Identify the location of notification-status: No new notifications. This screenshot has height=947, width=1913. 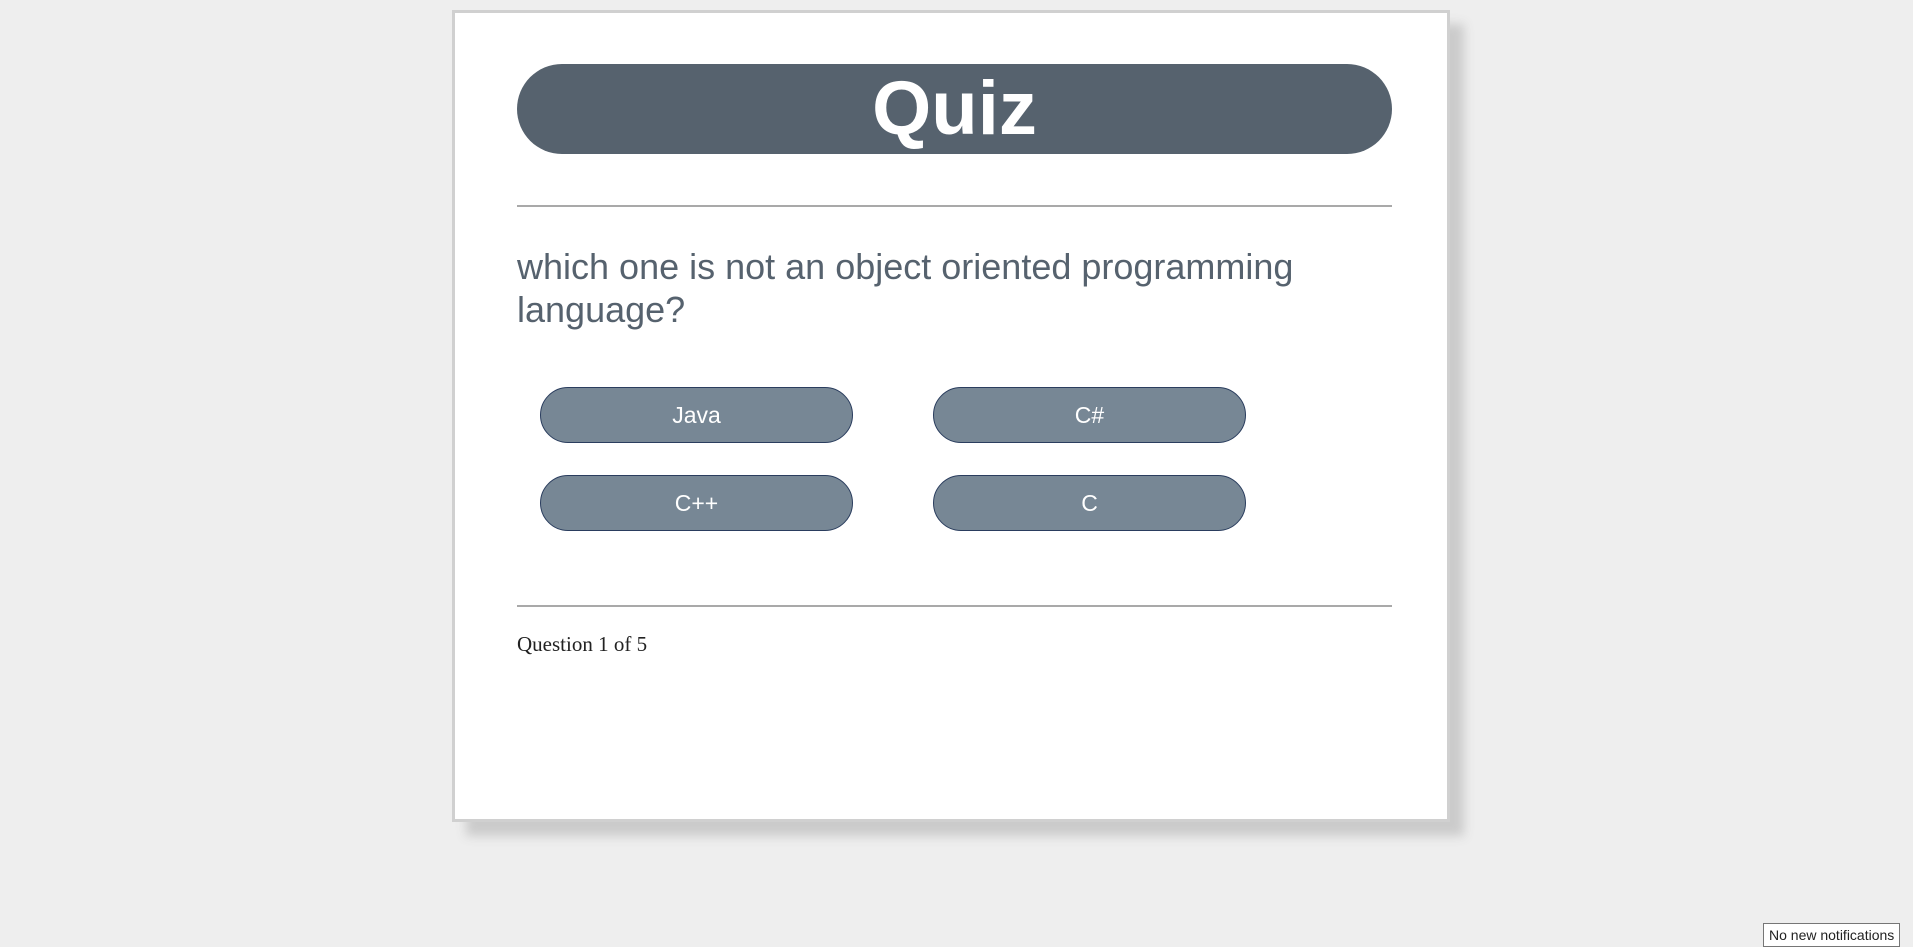
(1832, 935).